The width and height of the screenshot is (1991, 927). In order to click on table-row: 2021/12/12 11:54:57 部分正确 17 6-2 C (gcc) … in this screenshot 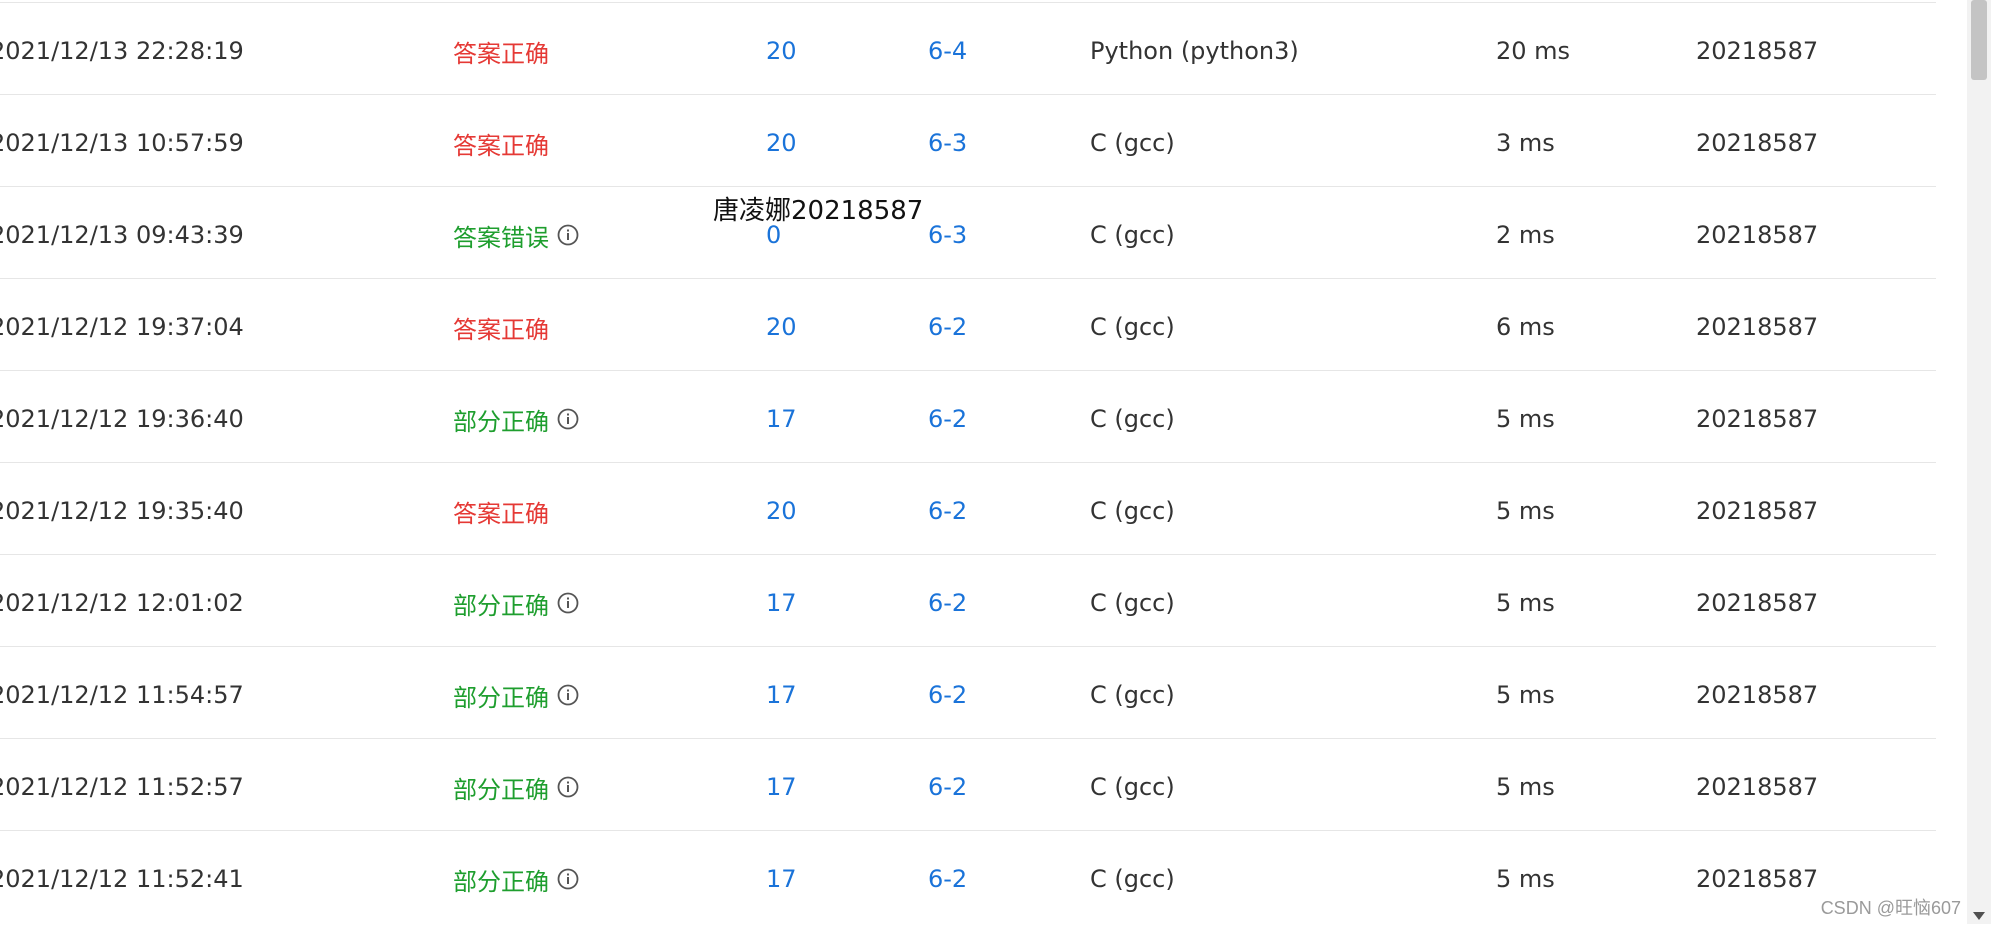, I will do `click(968, 693)`.